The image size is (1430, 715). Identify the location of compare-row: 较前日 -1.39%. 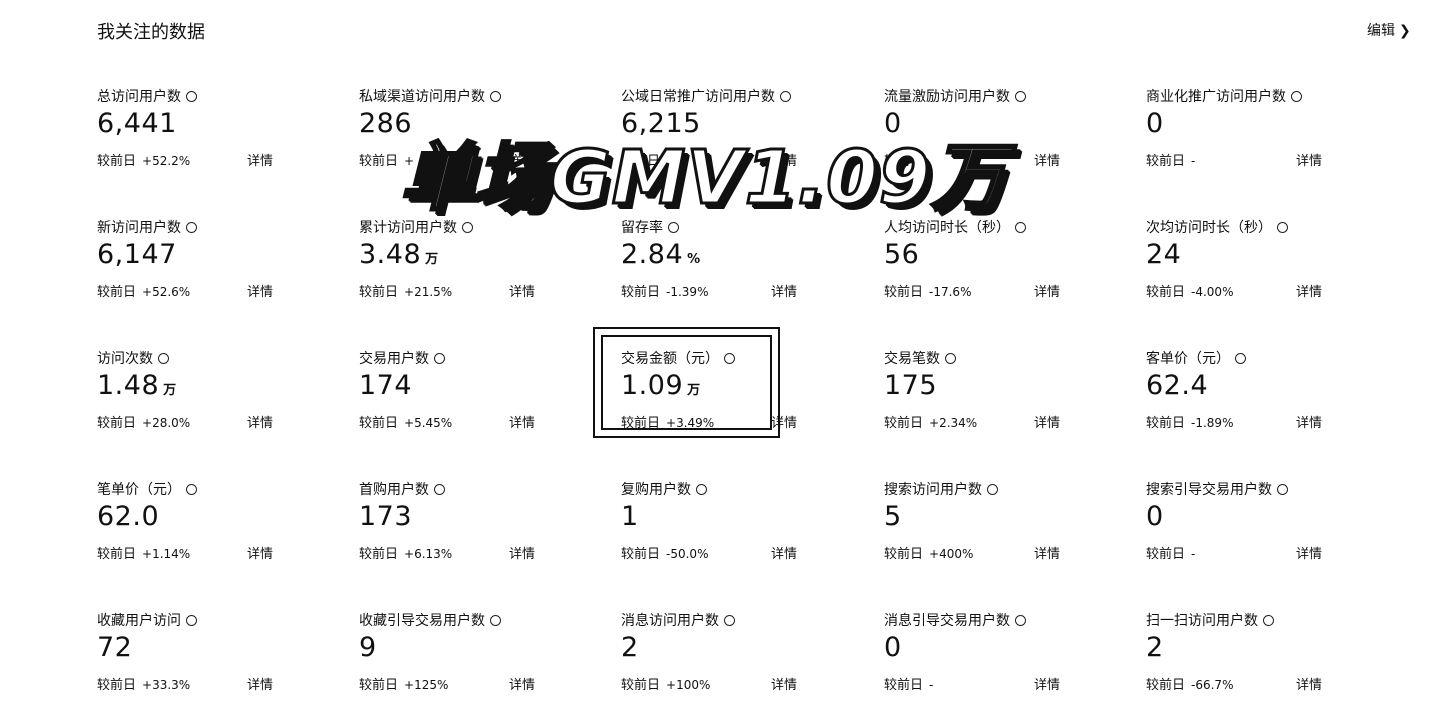
(664, 290).